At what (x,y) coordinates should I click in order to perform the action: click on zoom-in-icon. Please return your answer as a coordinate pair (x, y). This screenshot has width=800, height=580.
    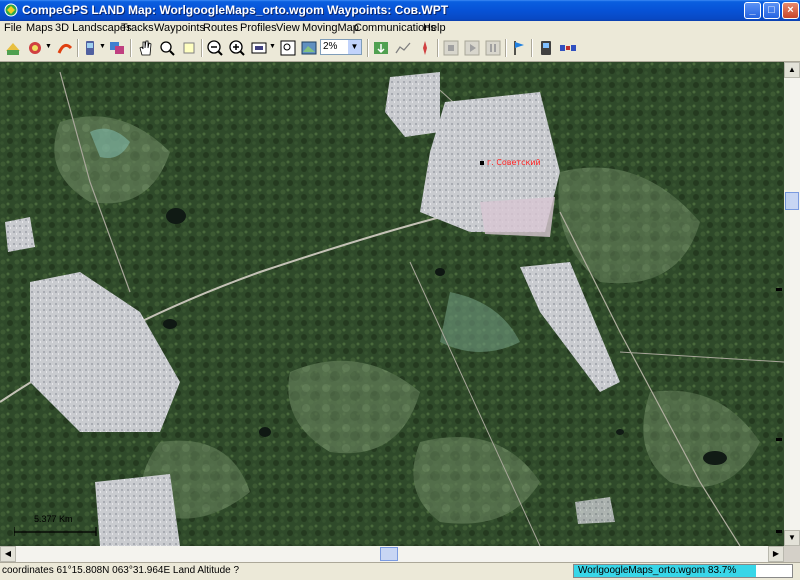
    Looking at the image, I should click on (237, 48).